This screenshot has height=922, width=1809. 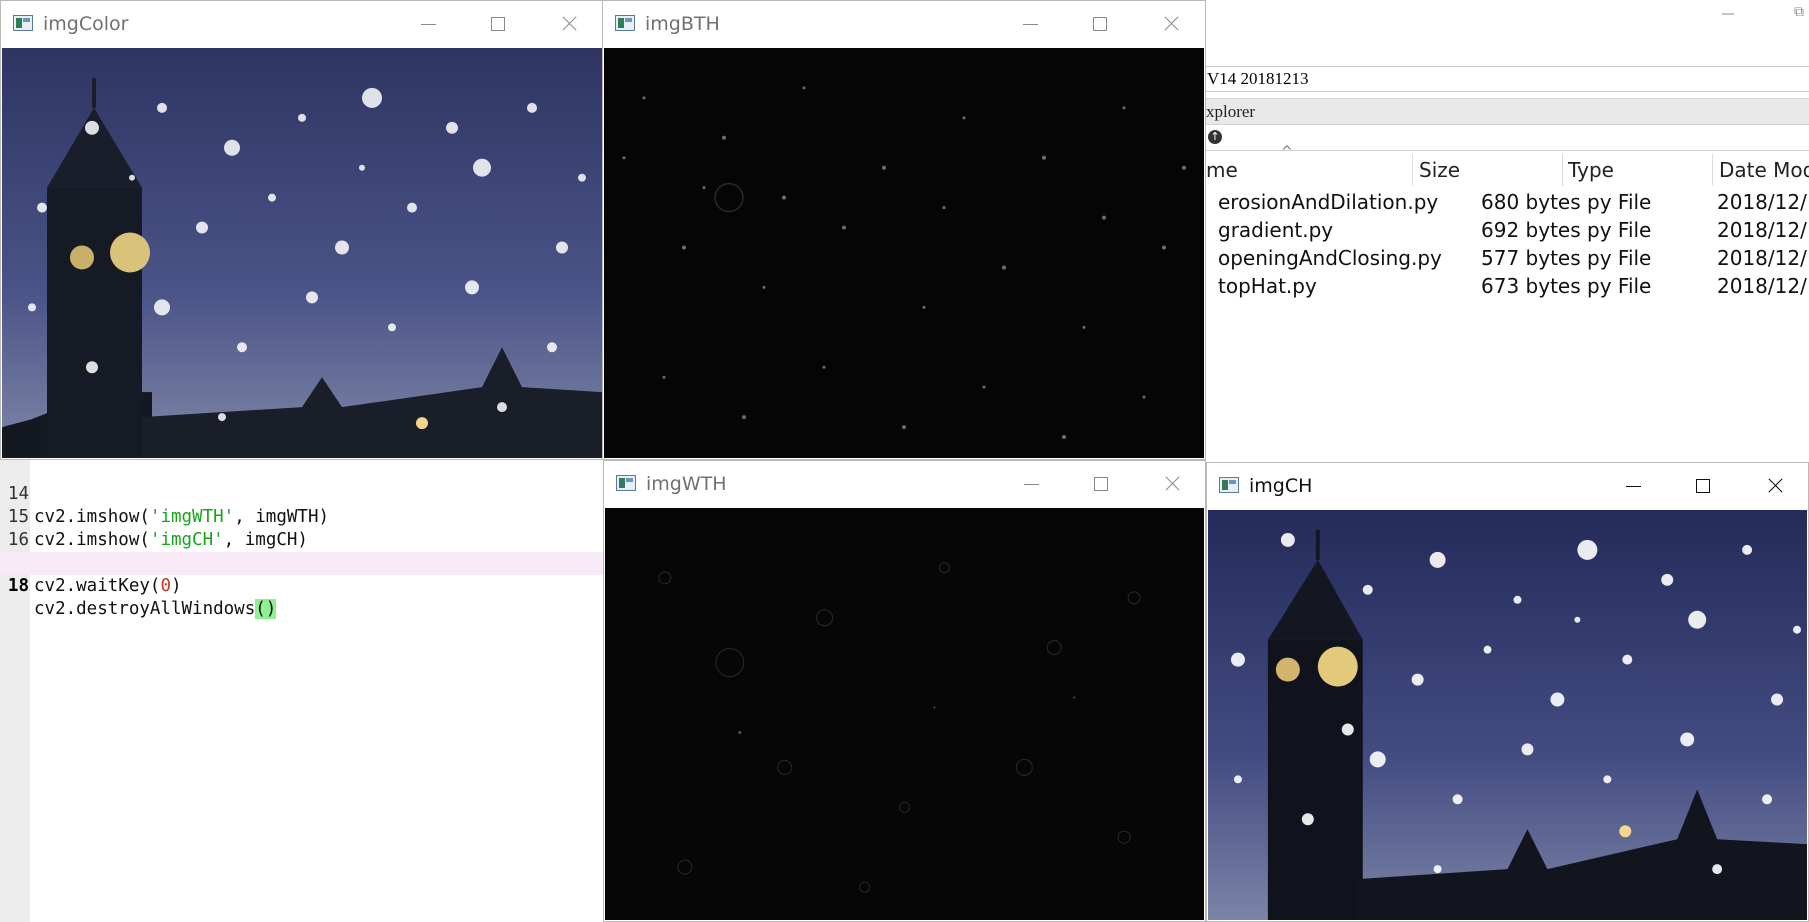 What do you see at coordinates (302, 24) in the screenshot?
I see `window-titlebar: imgColor` at bounding box center [302, 24].